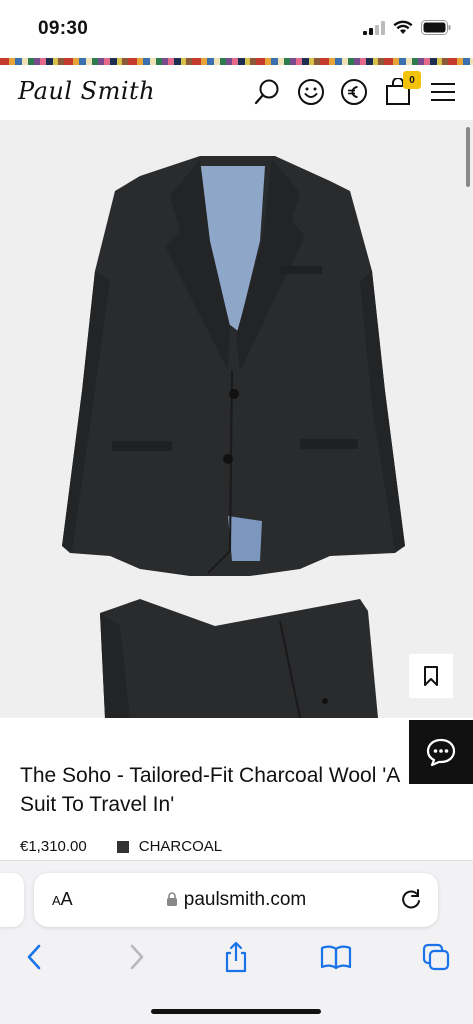 This screenshot has height=1024, width=473. Describe the element at coordinates (236, 61) in the screenshot. I see `signature-stripe` at that location.